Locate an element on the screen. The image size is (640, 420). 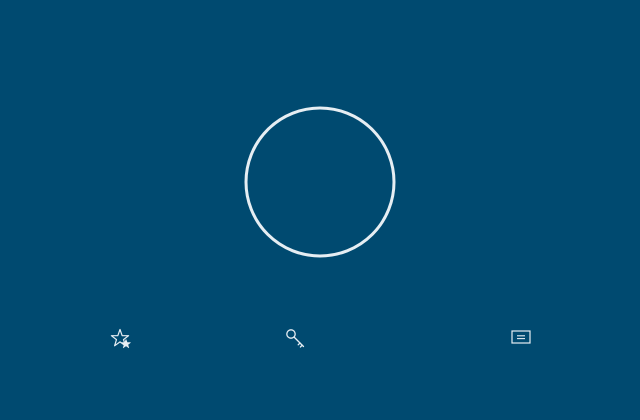
center-ring-outline is located at coordinates (320, 182).